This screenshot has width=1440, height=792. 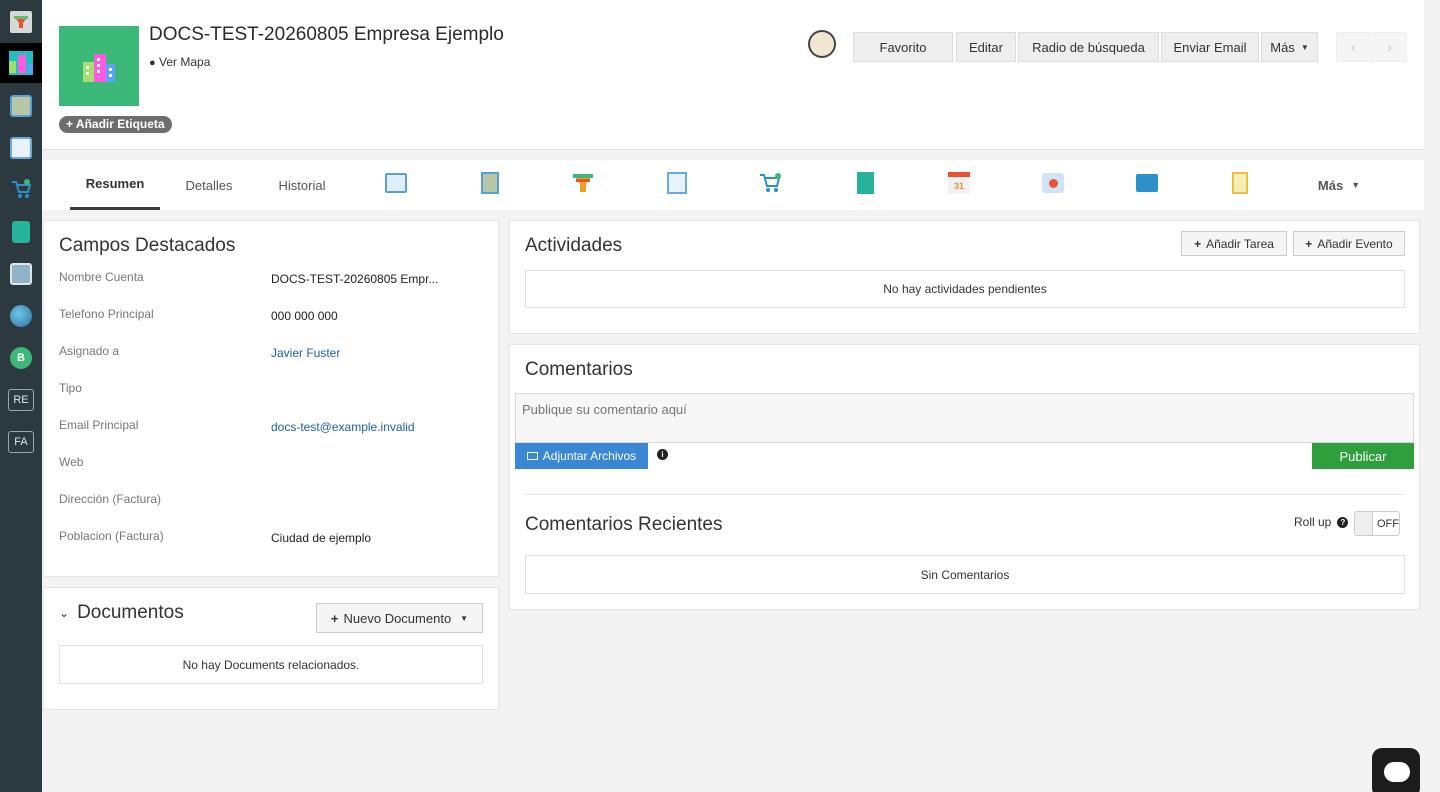 I want to click on field-value-phone: 000 000 000, so click(x=304, y=316).